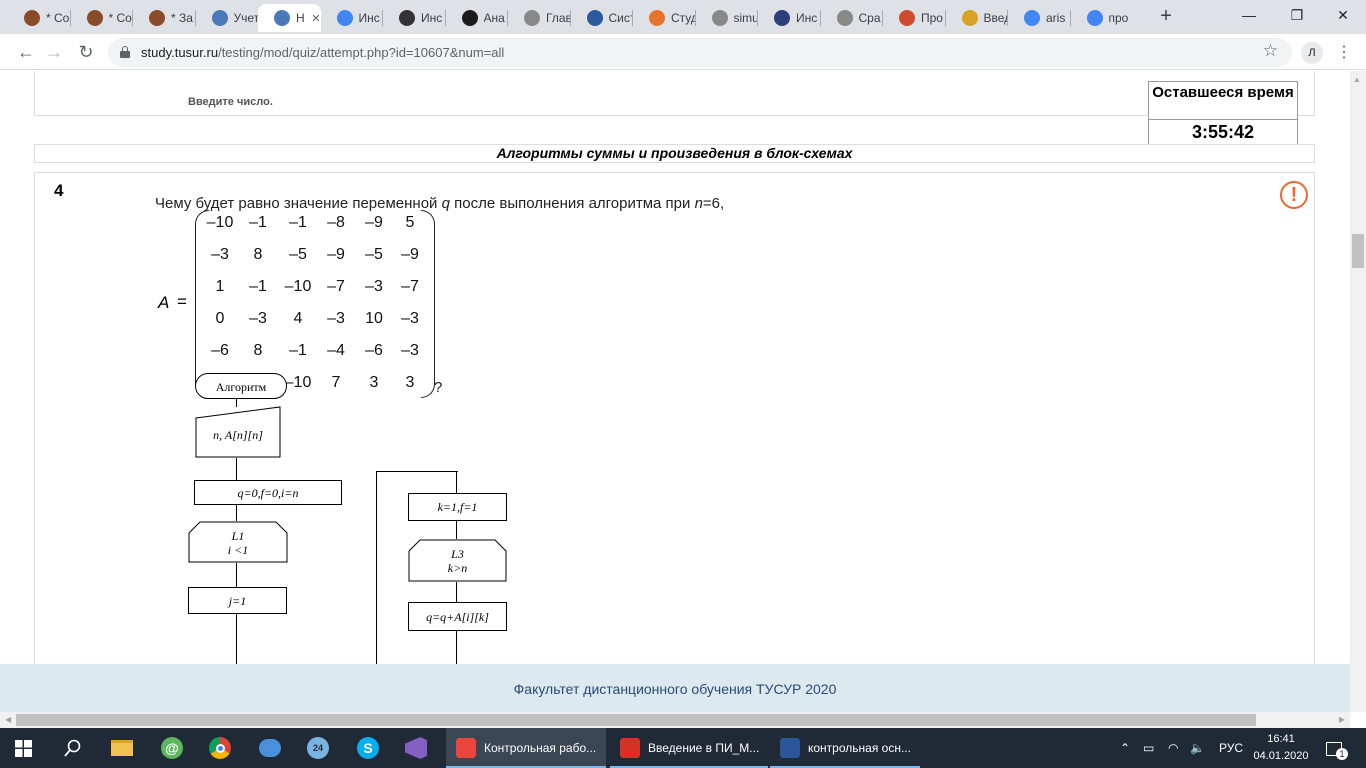 The image size is (1366, 768). Describe the element at coordinates (368, 748) in the screenshot. I see `skype-icon: S` at that location.